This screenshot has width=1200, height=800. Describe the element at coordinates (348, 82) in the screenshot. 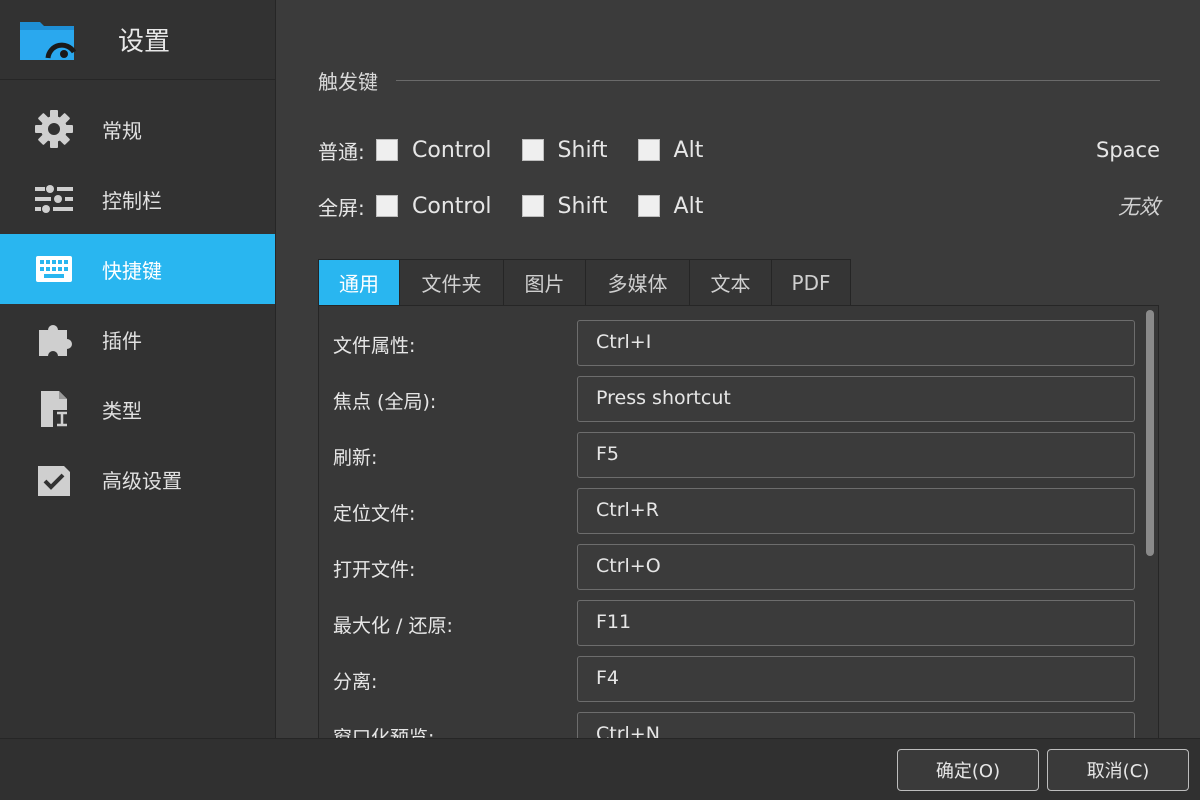

I see `section-title: 触发键` at that location.